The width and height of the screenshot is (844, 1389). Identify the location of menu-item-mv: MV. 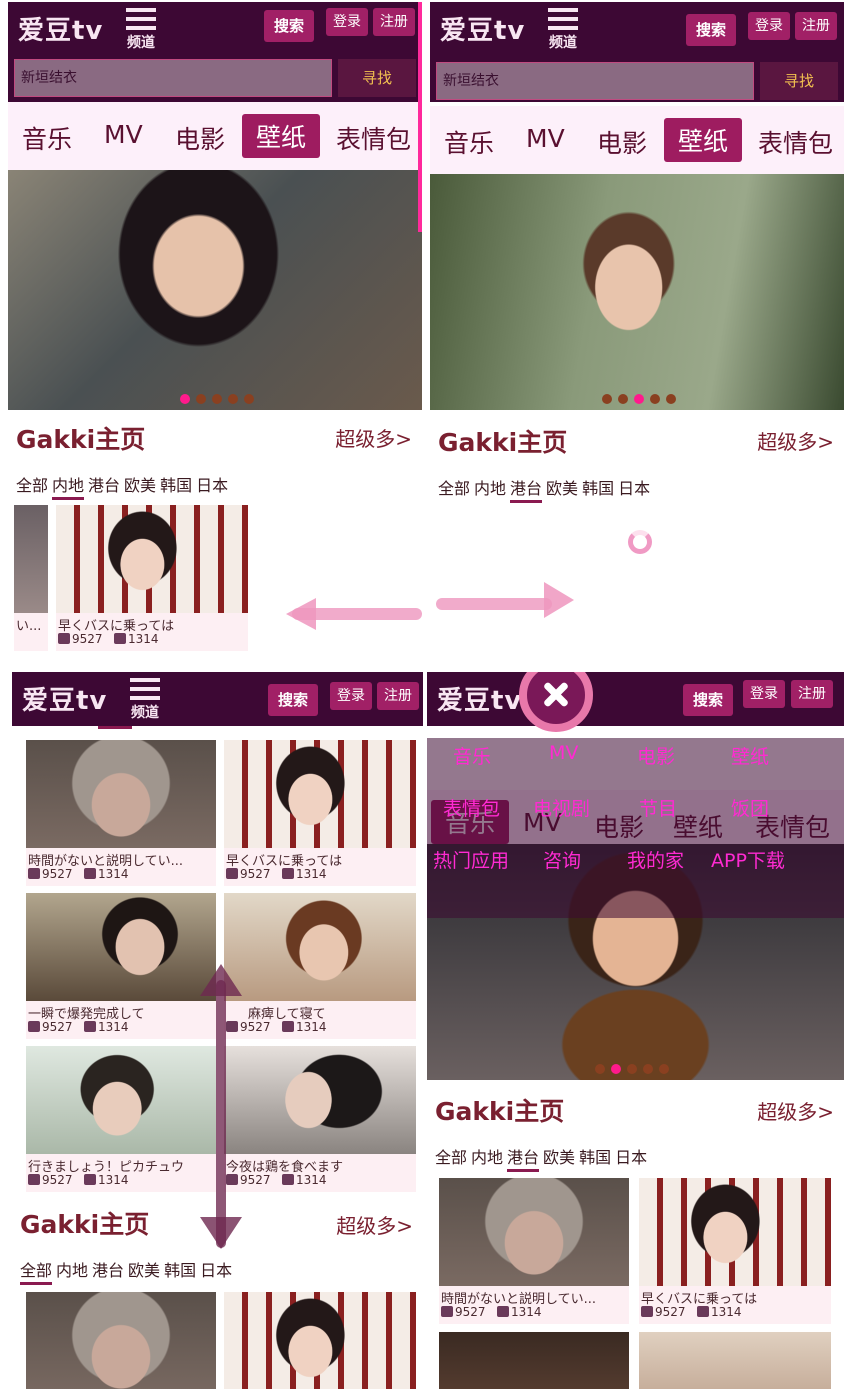
(563, 753).